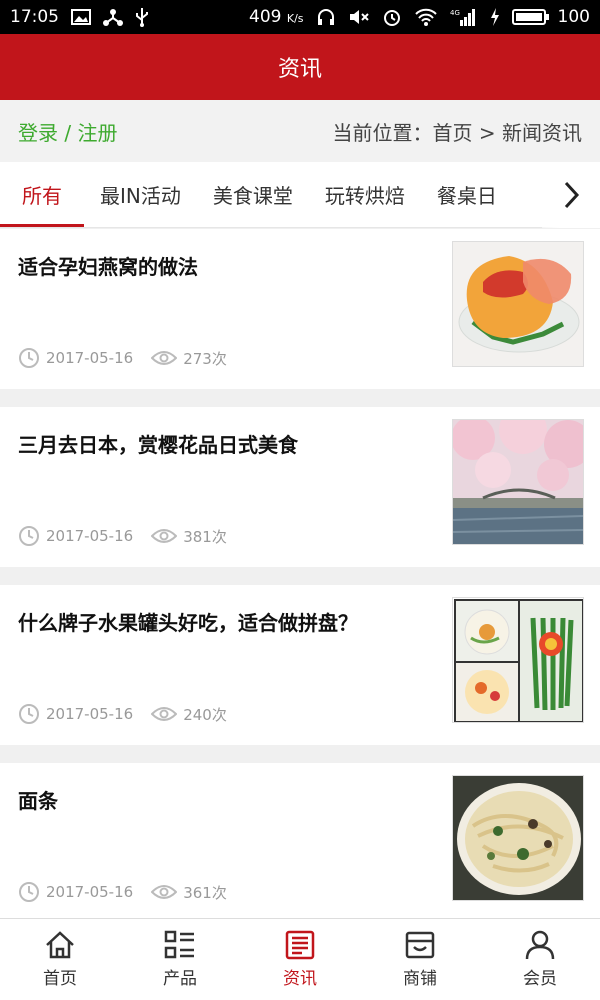 Image resolution: width=600 pixels, height=1000 pixels. Describe the element at coordinates (113, 17) in the screenshot. I see `share-icon` at that location.